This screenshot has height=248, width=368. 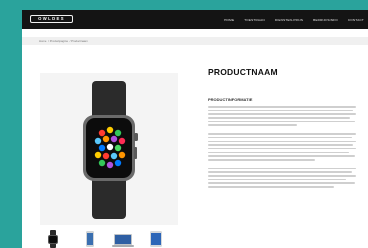 What do you see at coordinates (282, 148) in the screenshot?
I see `product-description-text` at bounding box center [282, 148].